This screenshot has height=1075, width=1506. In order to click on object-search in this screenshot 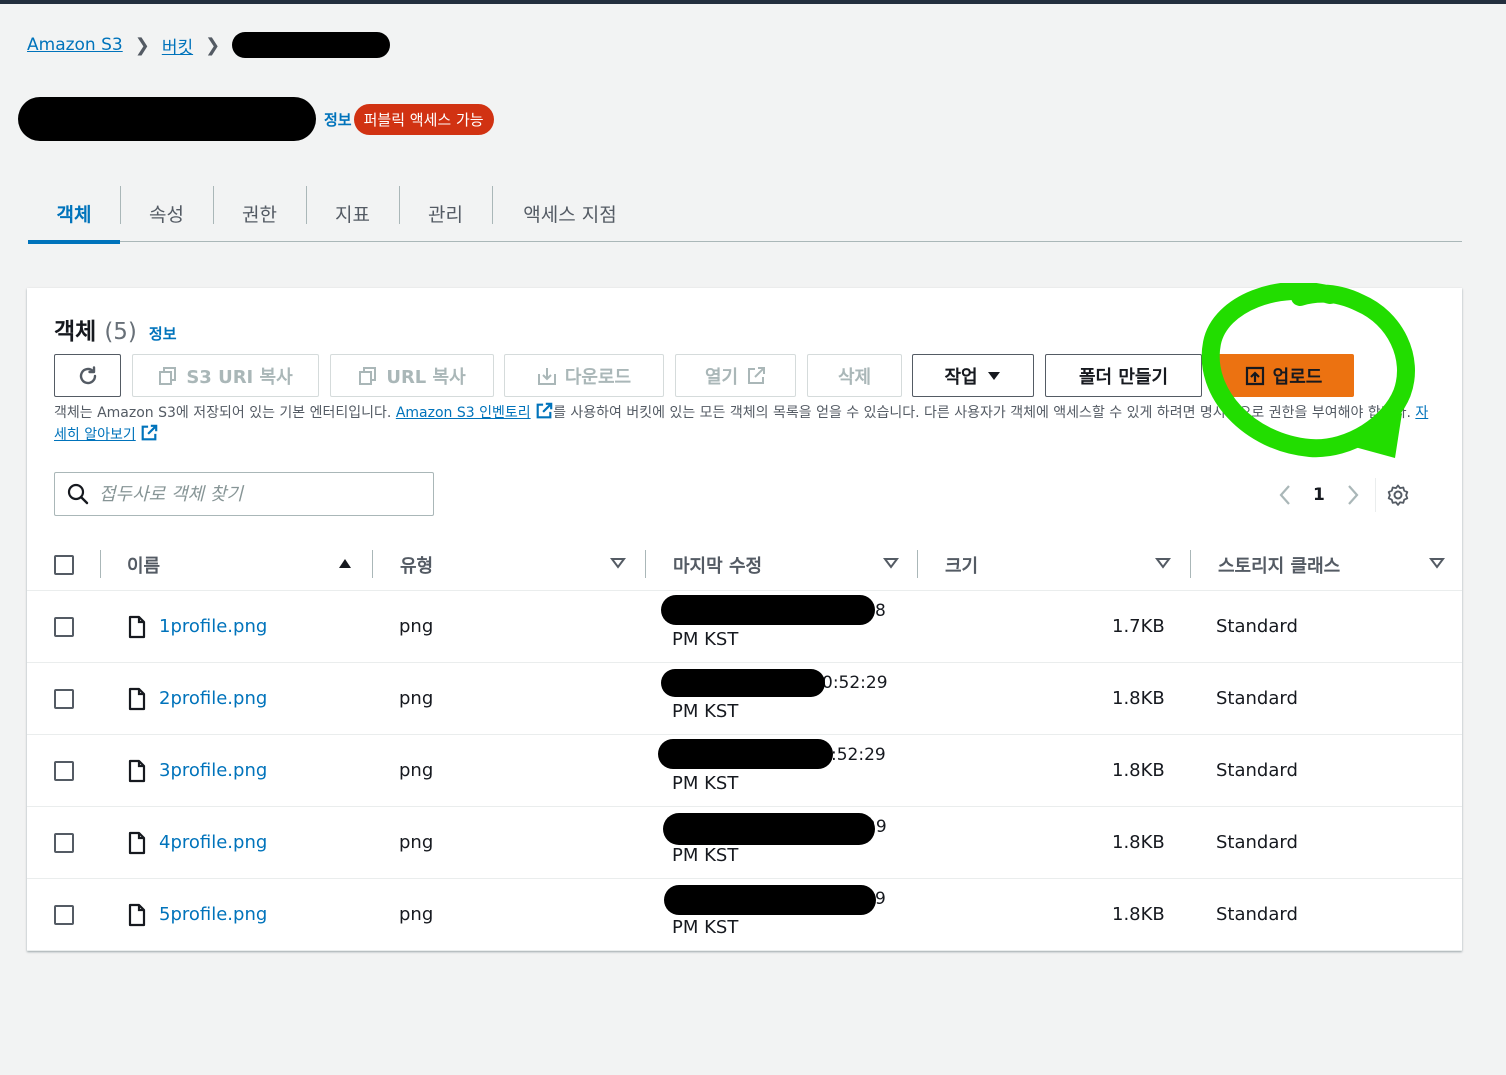, I will do `click(244, 494)`.